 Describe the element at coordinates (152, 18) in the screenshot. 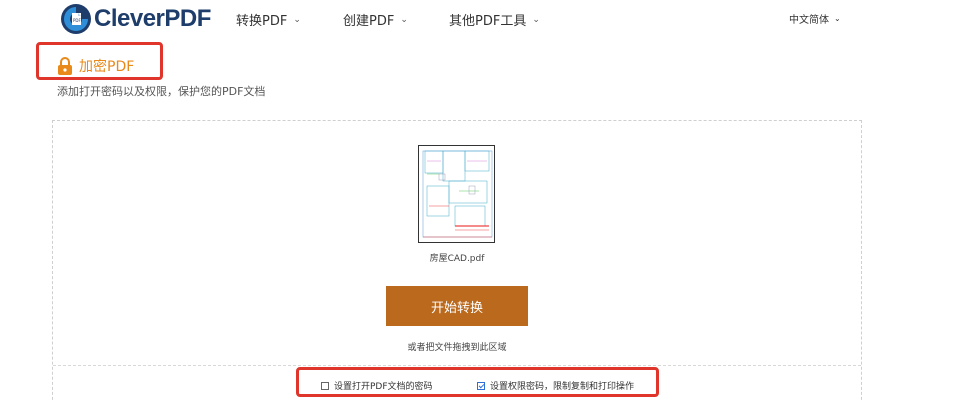

I see `logo-text: CleverPDF` at that location.